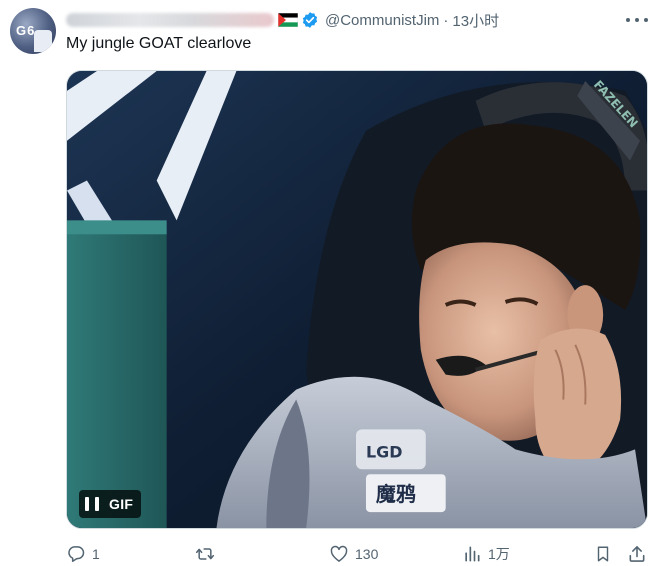 This screenshot has height=566, width=669. I want to click on views-button: 1万, so click(486, 554).